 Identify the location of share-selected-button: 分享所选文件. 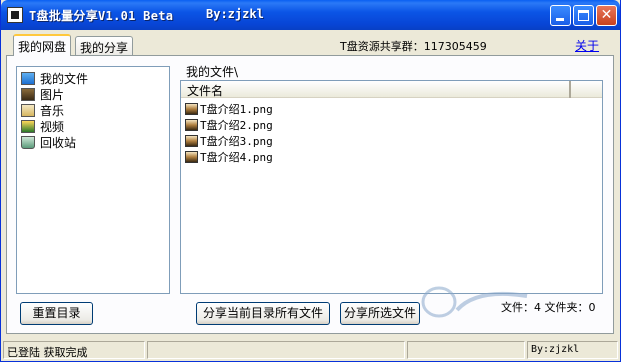
(380, 313).